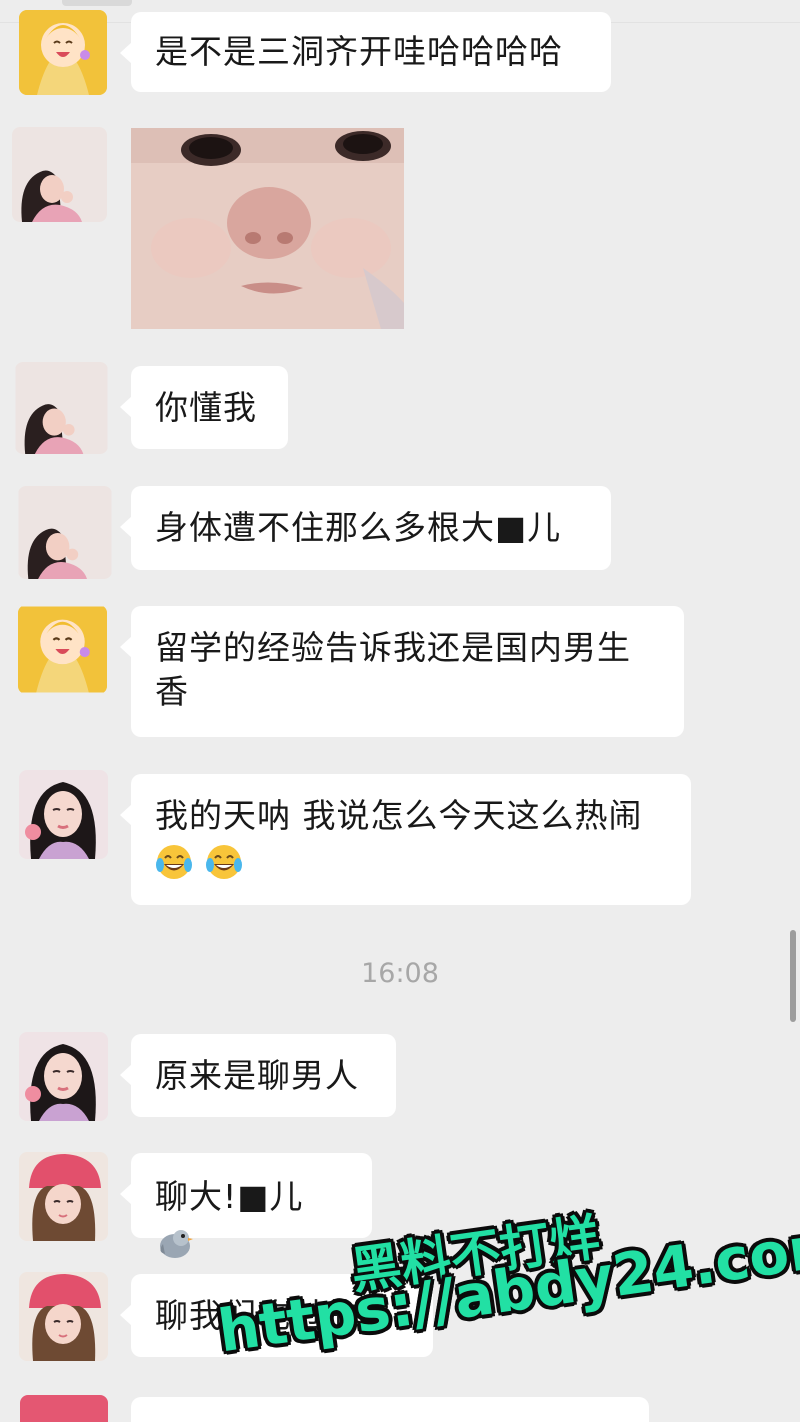 The image size is (800, 1422). Describe the element at coordinates (229, 1196) in the screenshot. I see `message-text: 聊大!■儿` at that location.